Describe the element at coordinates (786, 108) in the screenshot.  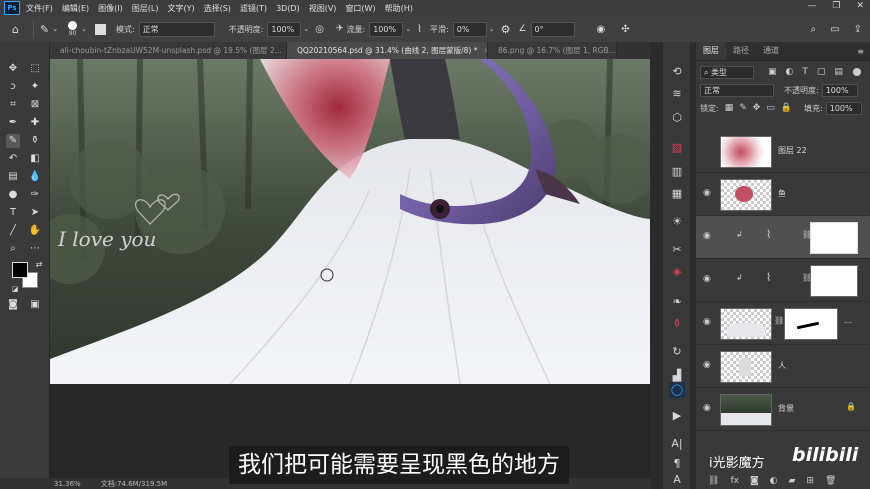
I see `lock-all-icon: 🔒` at that location.